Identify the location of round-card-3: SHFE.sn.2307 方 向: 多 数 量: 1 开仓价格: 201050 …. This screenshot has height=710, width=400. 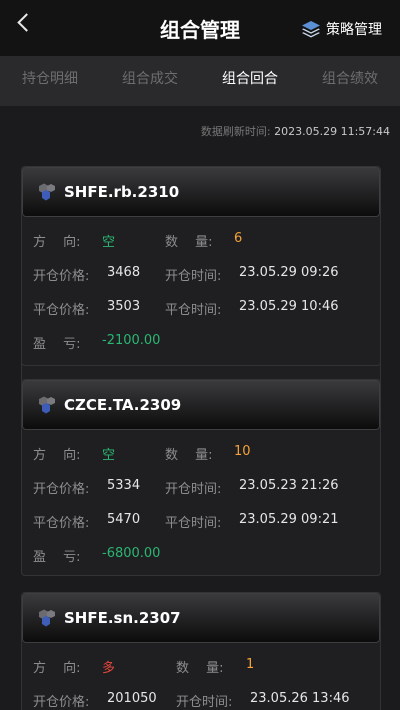
(201, 651).